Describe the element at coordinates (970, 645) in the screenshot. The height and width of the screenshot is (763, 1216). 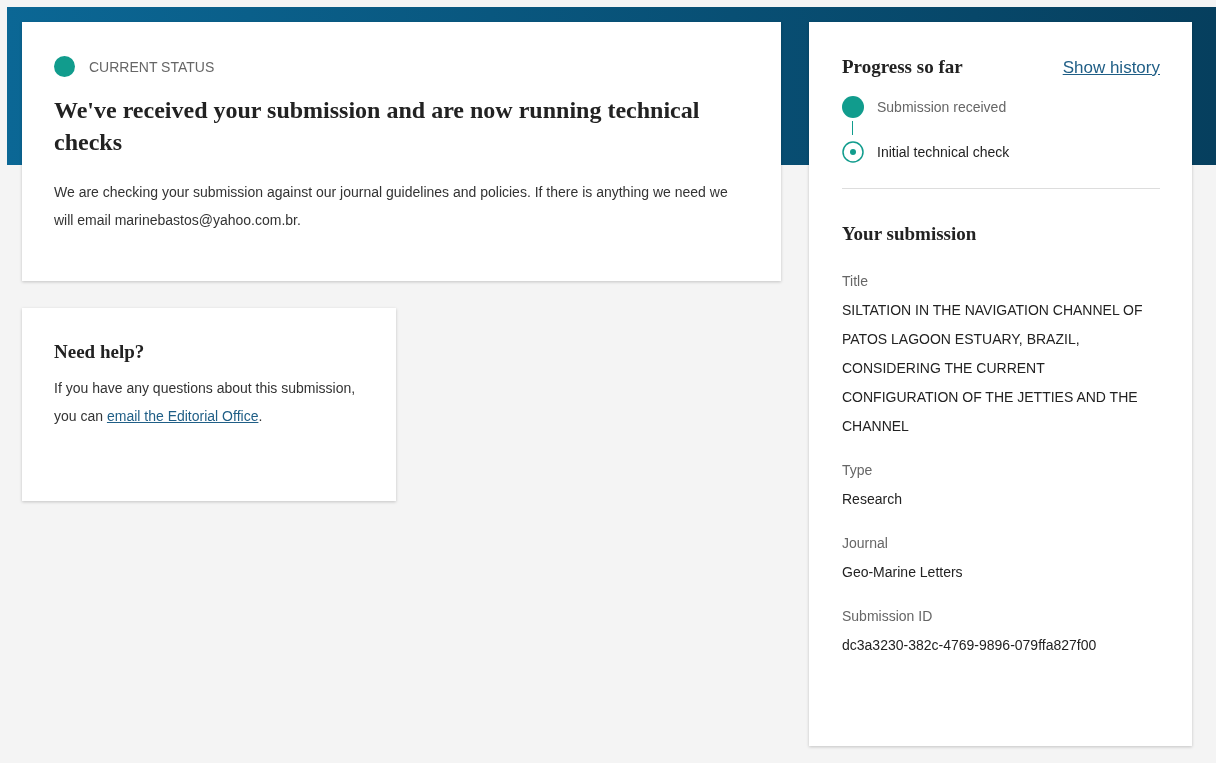
I see `field-value: dc3a3230-382c-4769-9896-079ffa827f00` at that location.